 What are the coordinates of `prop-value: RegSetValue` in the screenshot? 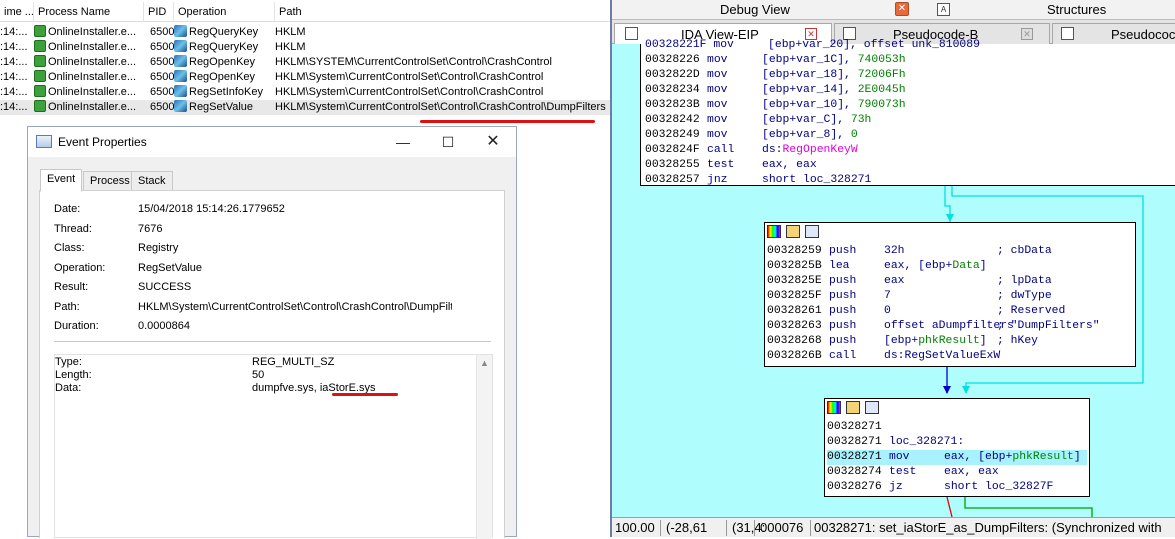 It's located at (170, 267).